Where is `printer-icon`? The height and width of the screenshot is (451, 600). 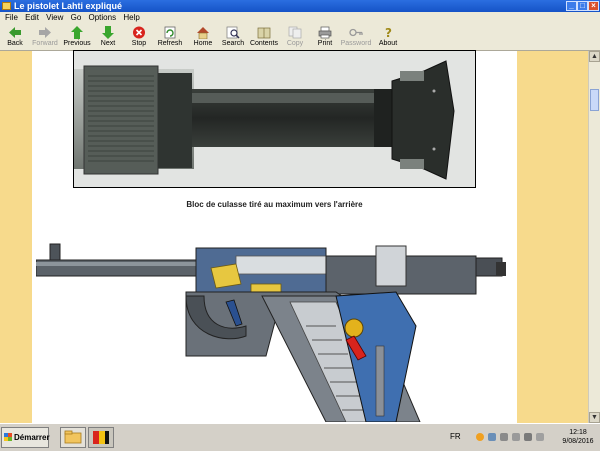
printer-icon is located at coordinates (325, 32).